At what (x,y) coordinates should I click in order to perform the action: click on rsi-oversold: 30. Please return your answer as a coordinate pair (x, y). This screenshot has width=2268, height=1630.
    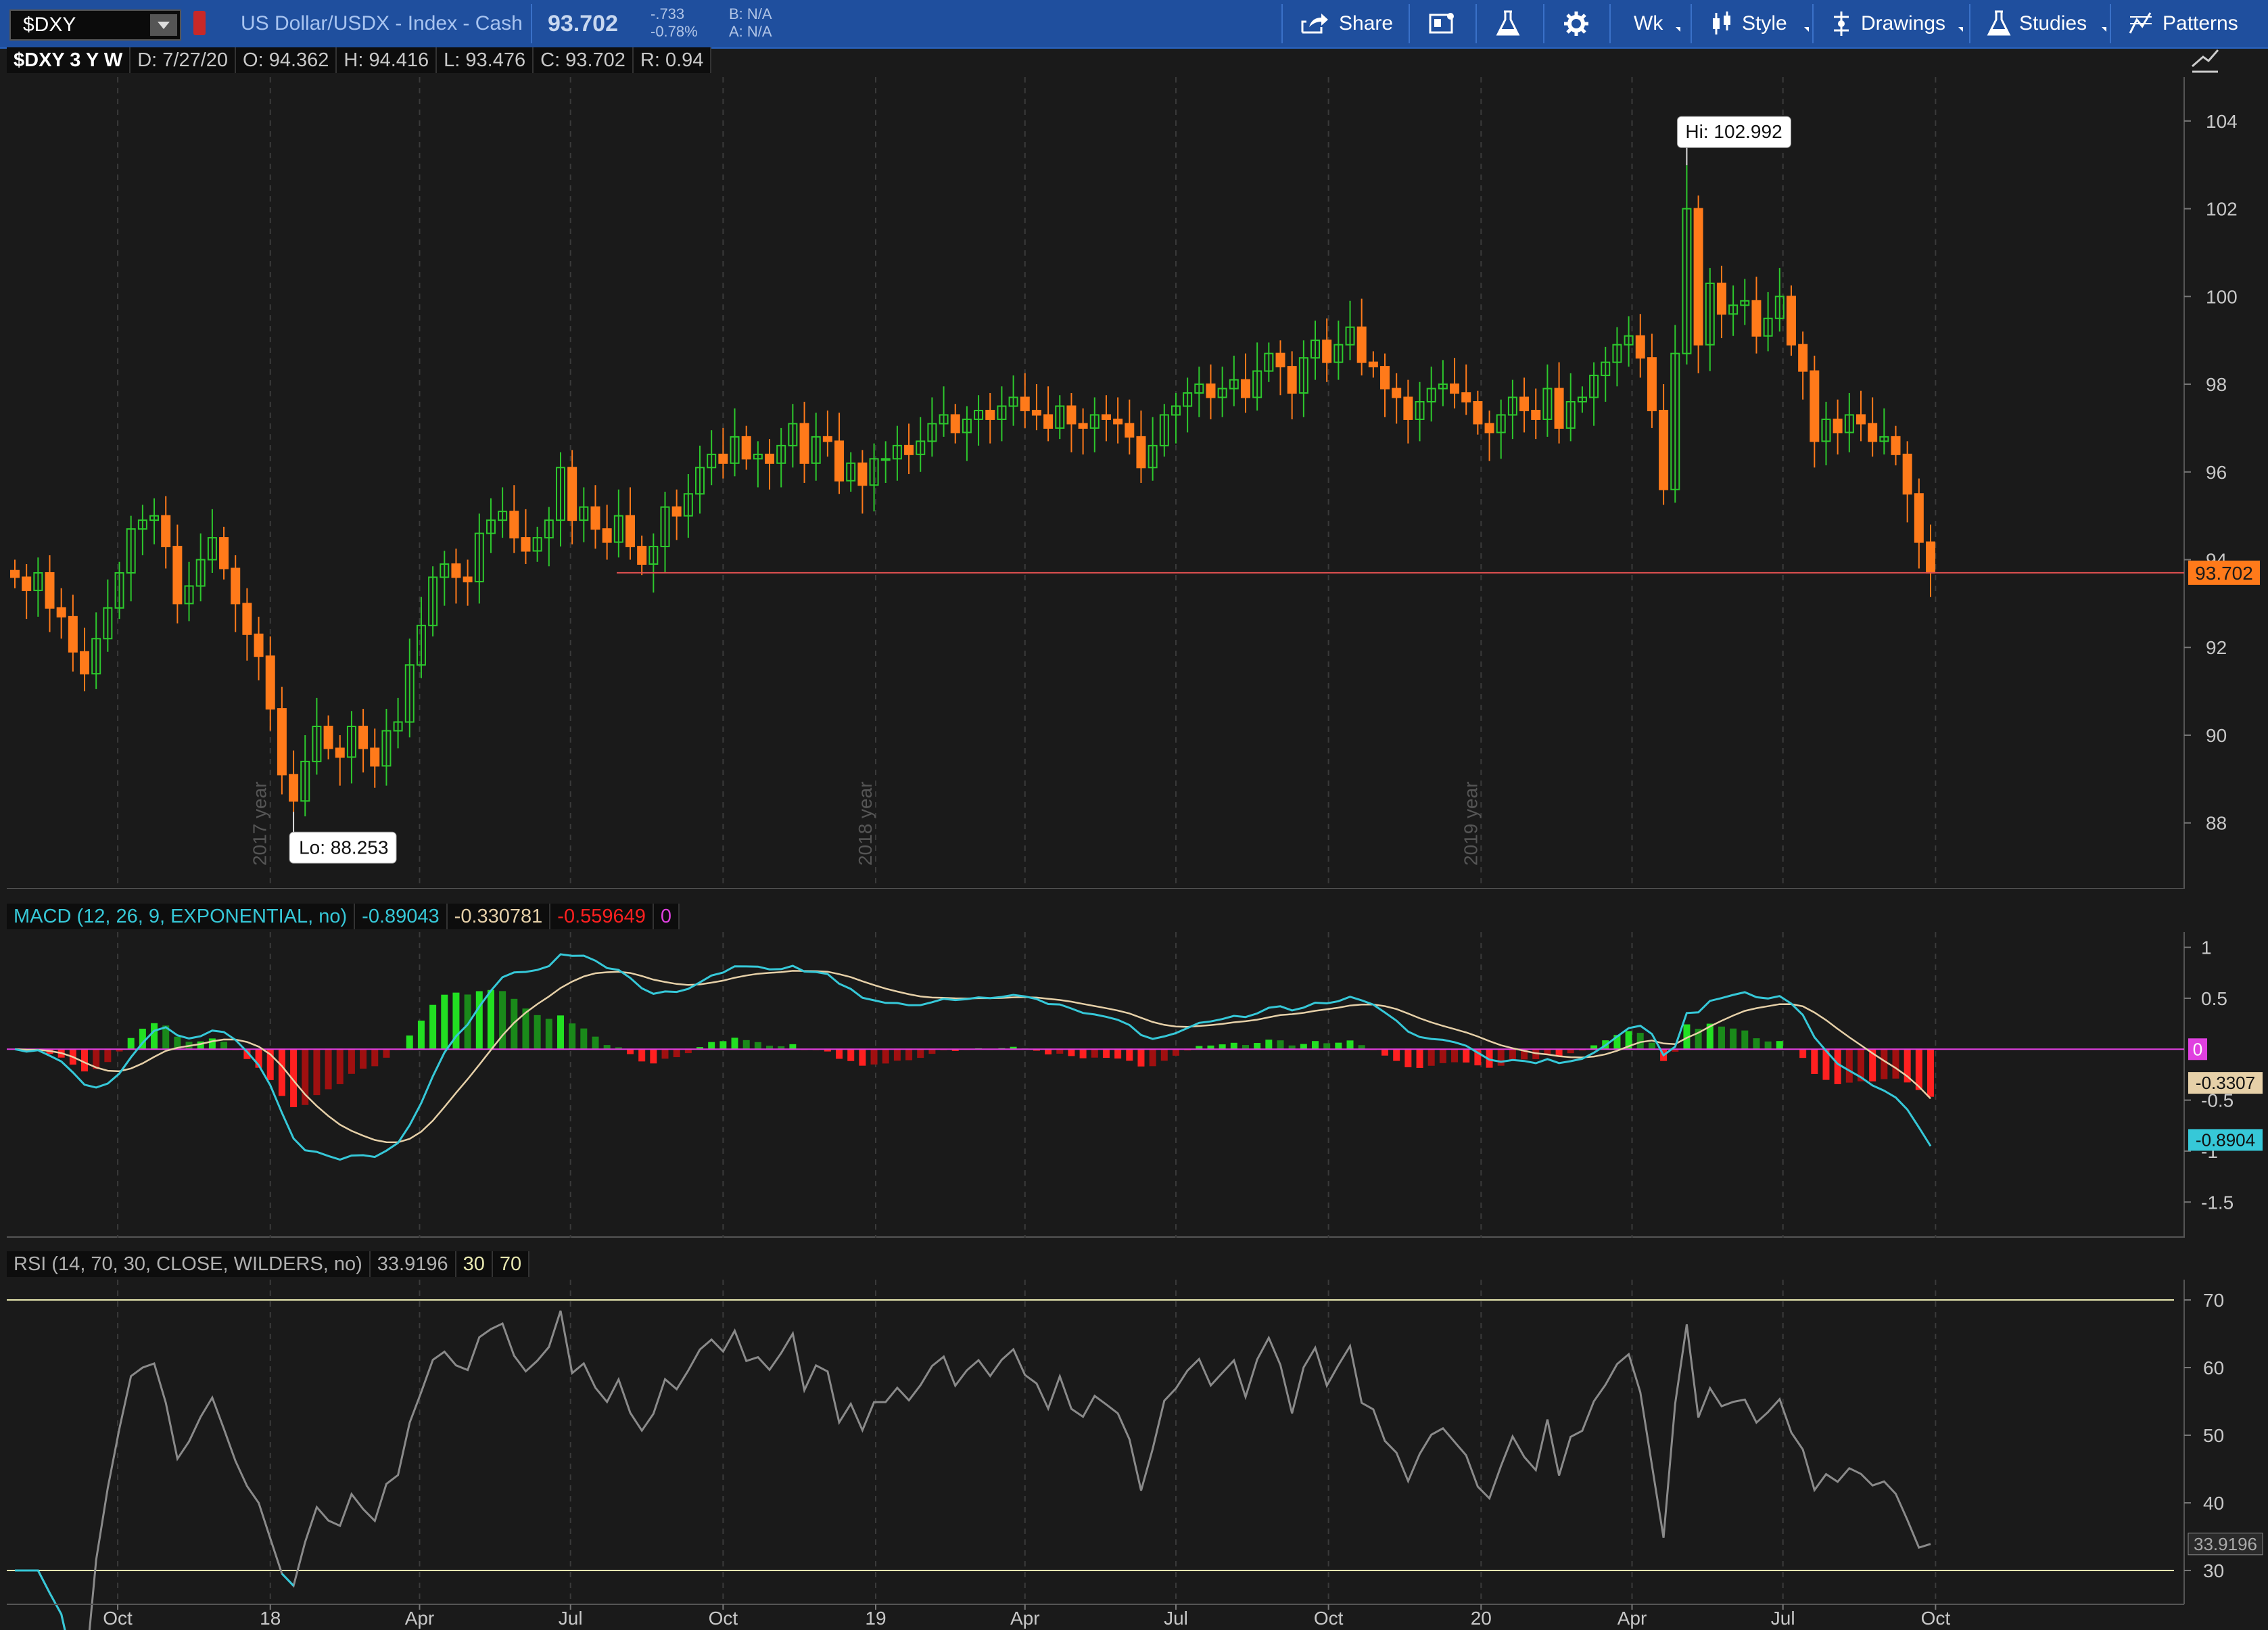
    Looking at the image, I should click on (474, 1264).